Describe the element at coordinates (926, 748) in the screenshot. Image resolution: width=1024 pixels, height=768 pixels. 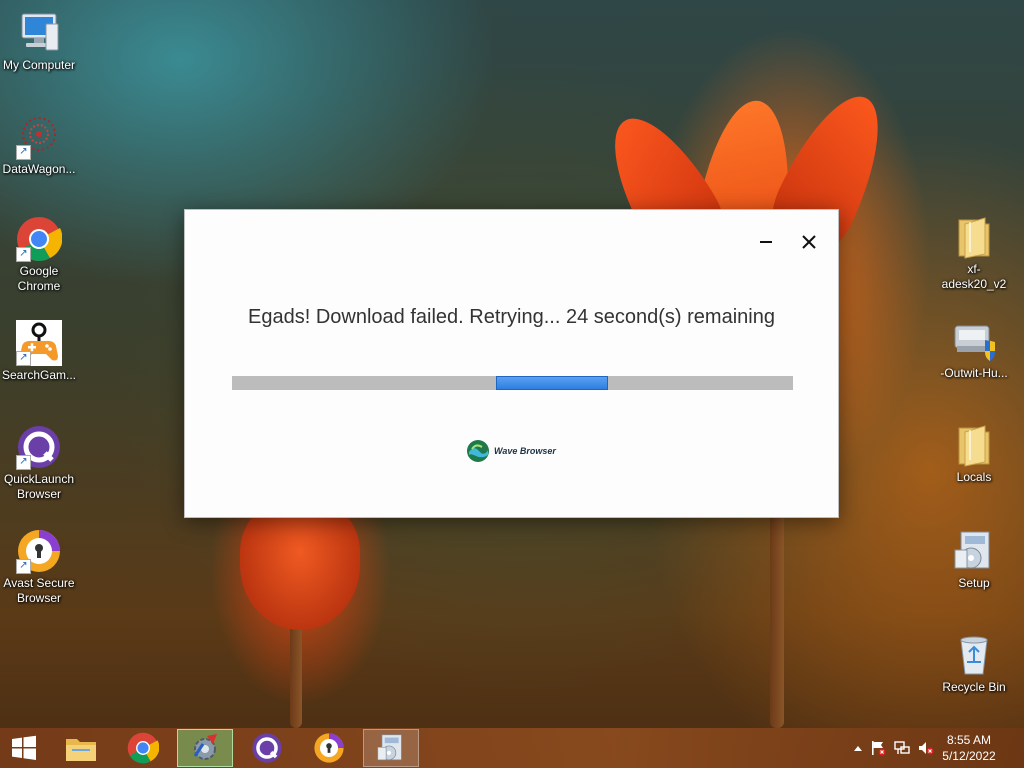
I see `volume-muted-icon` at that location.